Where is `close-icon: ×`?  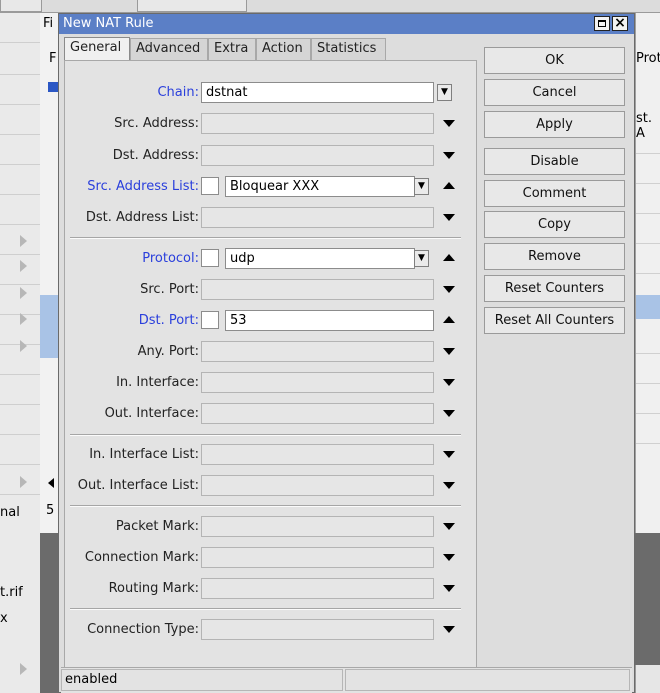 close-icon: × is located at coordinates (620, 23).